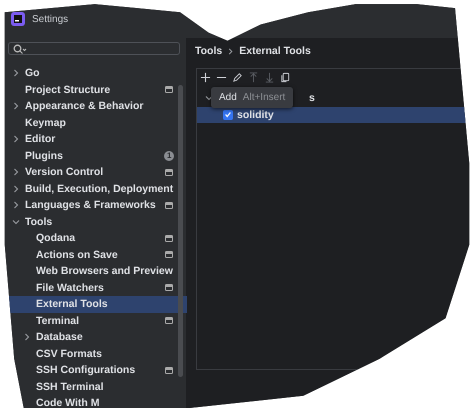  Describe the element at coordinates (94, 370) in the screenshot. I see `sidebar-item: SSH Configurations` at that location.